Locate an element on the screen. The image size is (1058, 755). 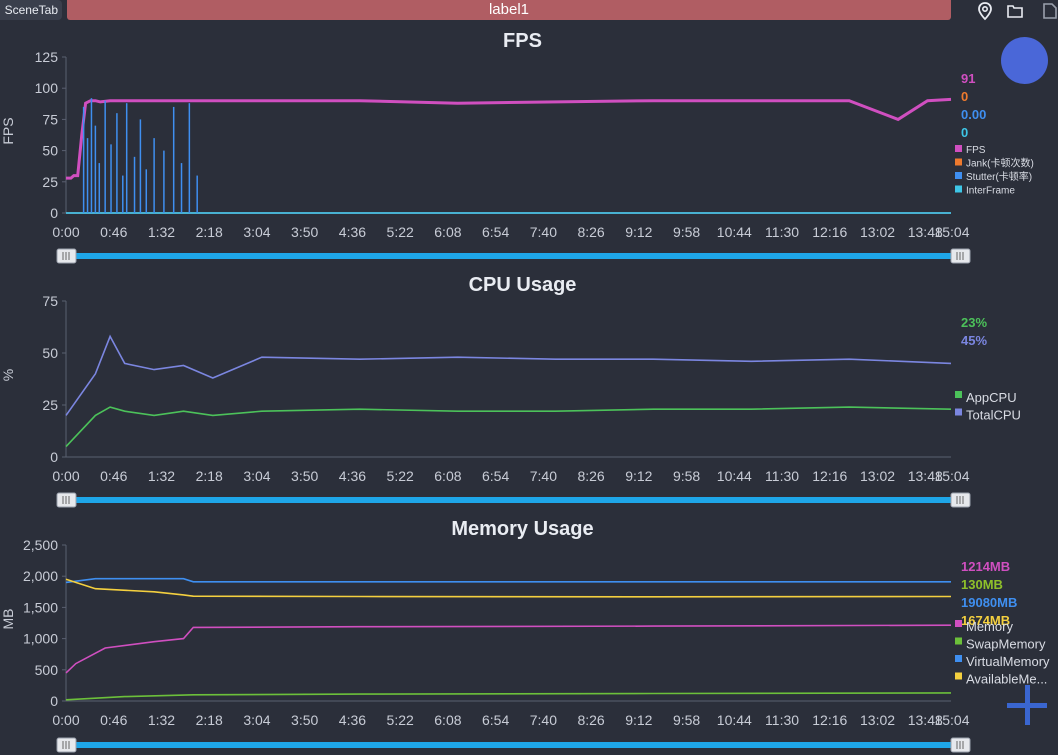
current-value: 0.00 is located at coordinates (973, 114).